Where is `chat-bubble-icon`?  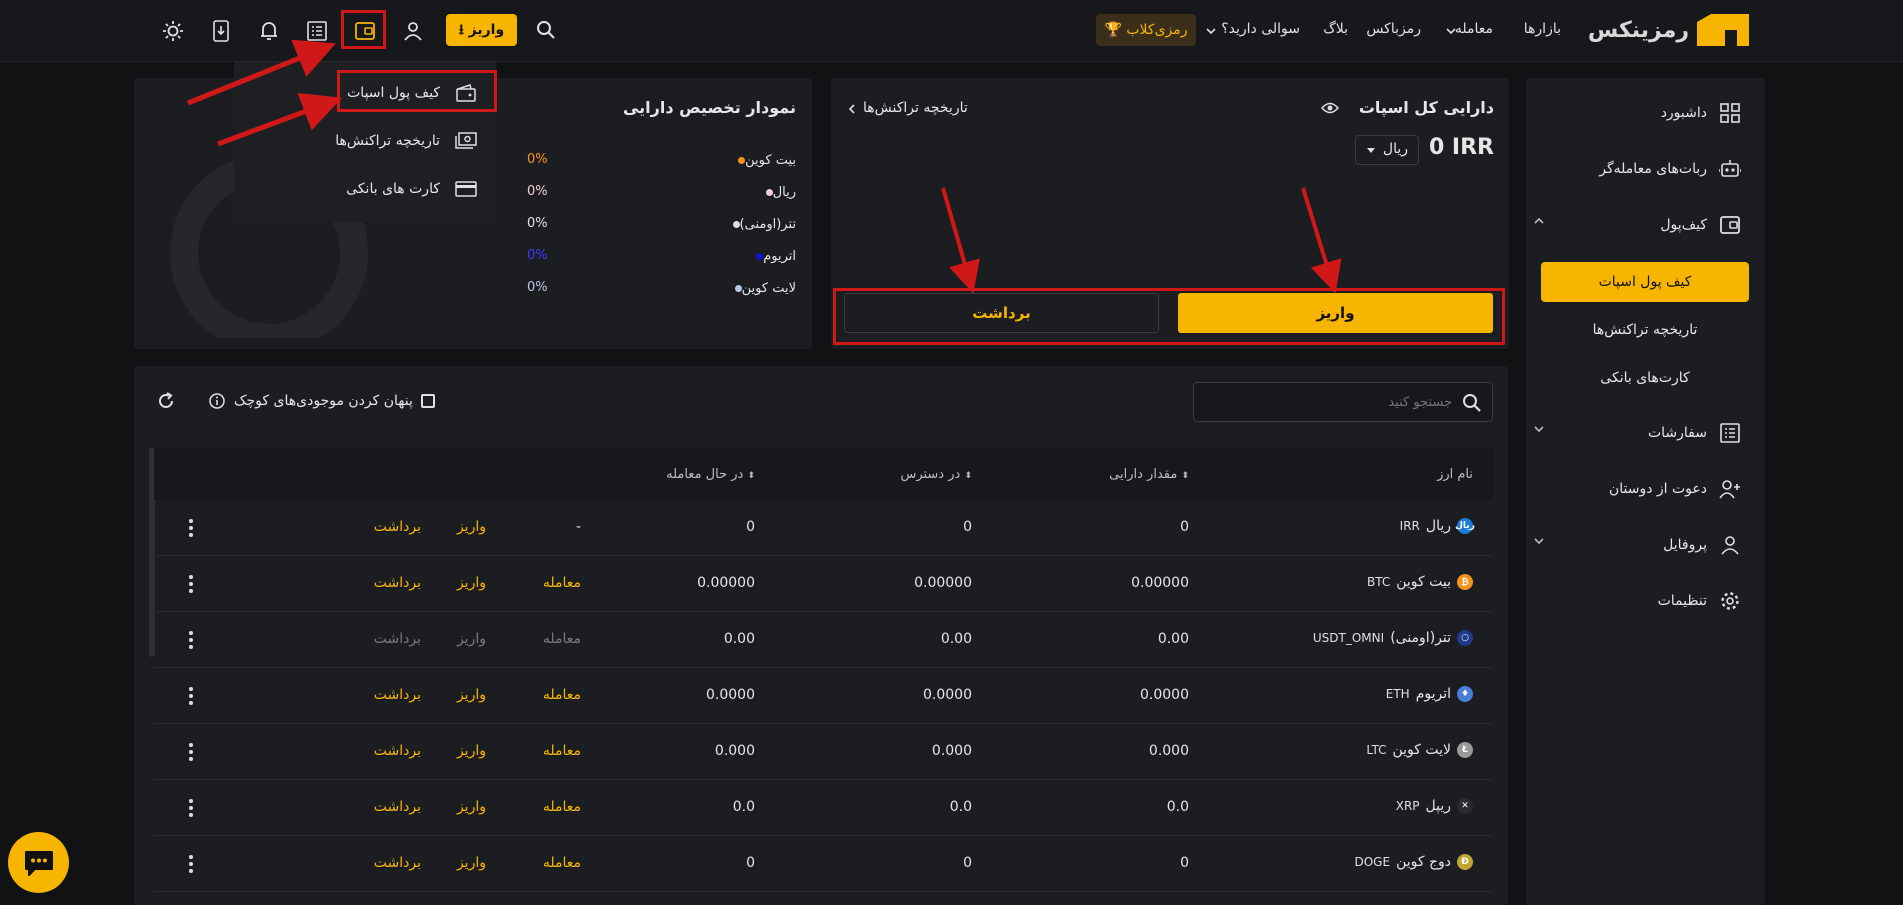 chat-bubble-icon is located at coordinates (38, 863).